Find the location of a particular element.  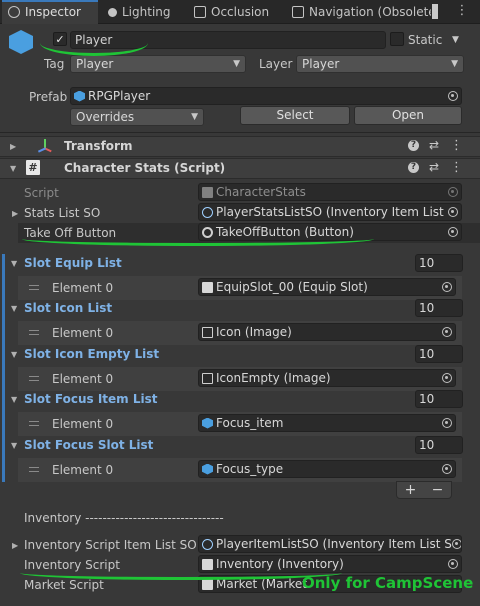

tab-menu-button: ⋮ is located at coordinates (462, 10).